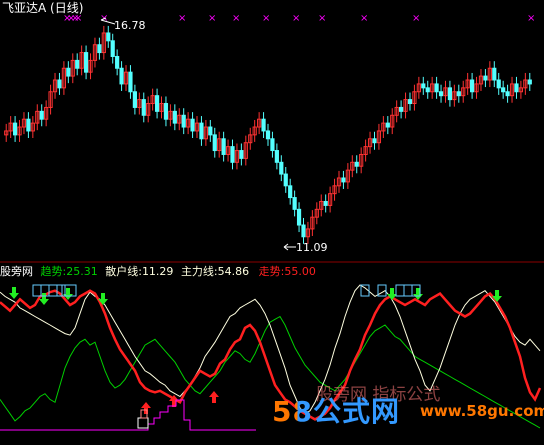 This screenshot has height=445, width=544. I want to click on chart-title: 飞亚达A (日线), so click(43, 8).